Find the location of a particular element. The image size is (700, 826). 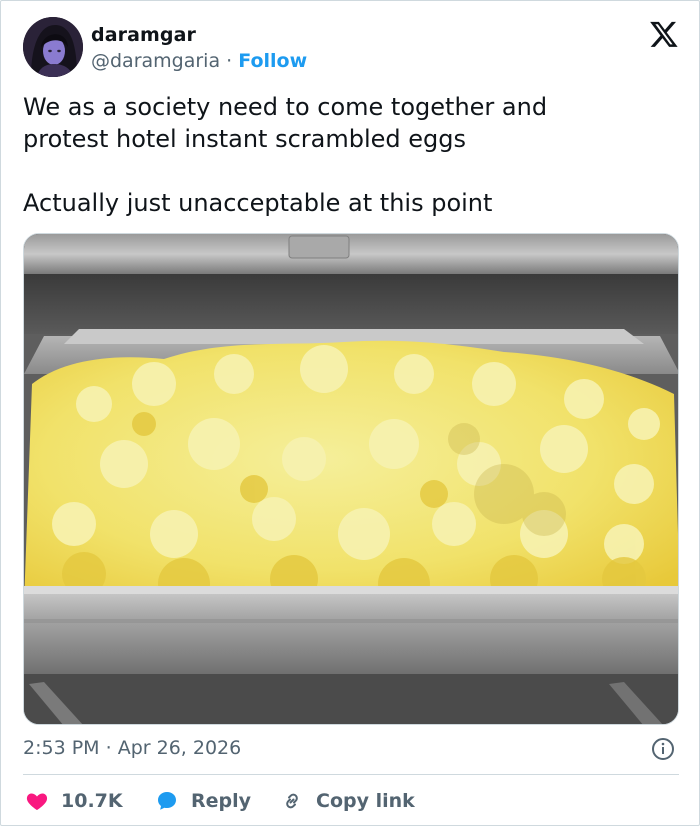

author-handle-row: @daramgaria · Follow is located at coordinates (199, 61).